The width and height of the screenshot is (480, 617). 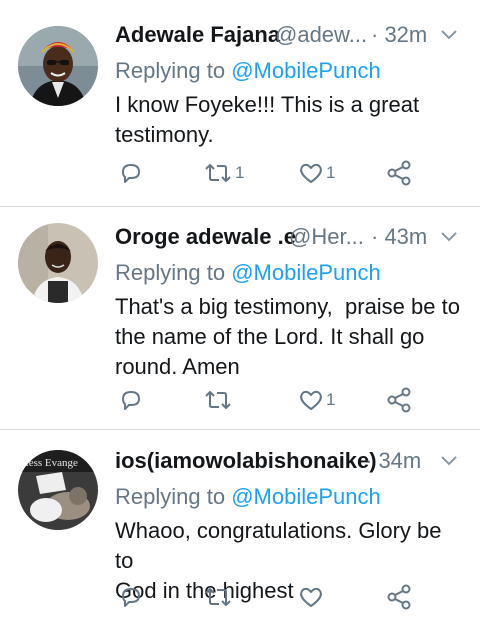 What do you see at coordinates (399, 236) in the screenshot?
I see `timestamp: · 43m` at bounding box center [399, 236].